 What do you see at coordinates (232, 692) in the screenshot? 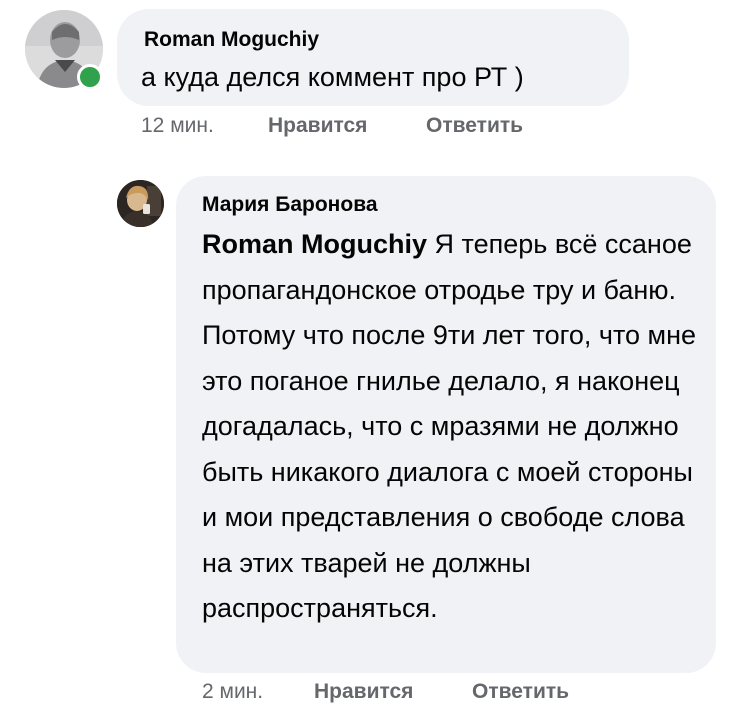
I see `reply-time: 2 мин.` at bounding box center [232, 692].